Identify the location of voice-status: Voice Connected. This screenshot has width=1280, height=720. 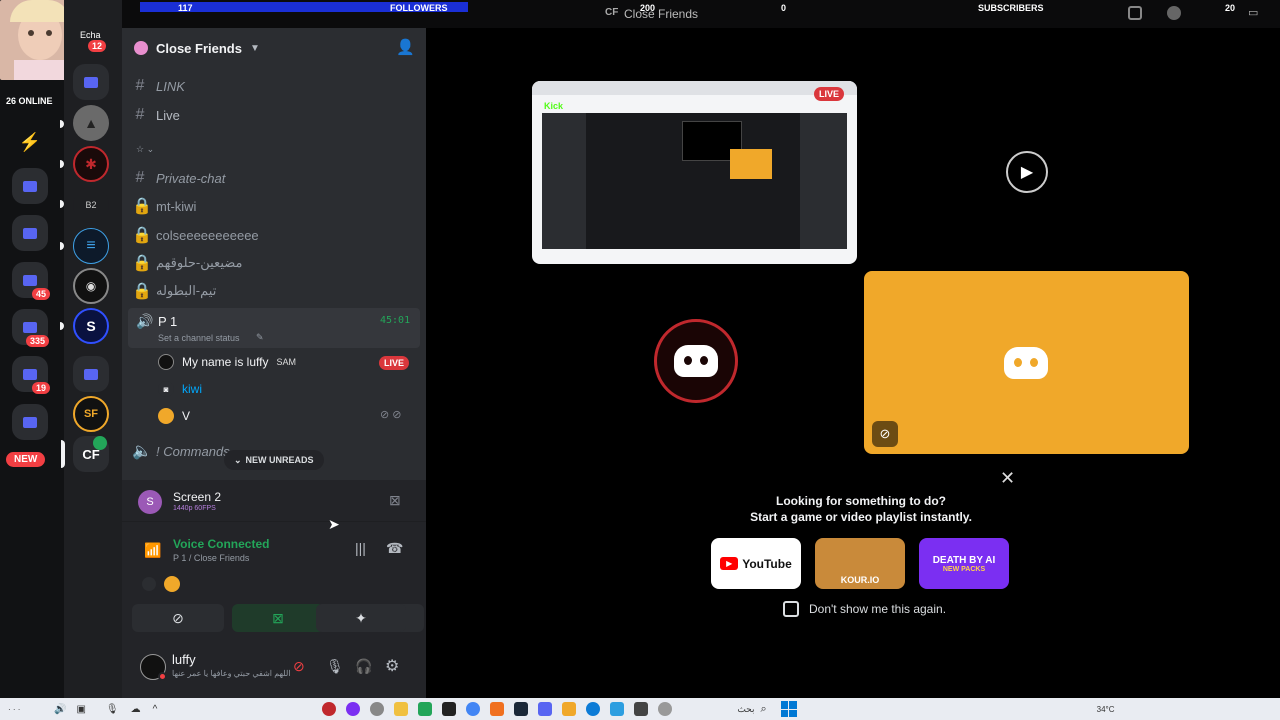
(221, 544).